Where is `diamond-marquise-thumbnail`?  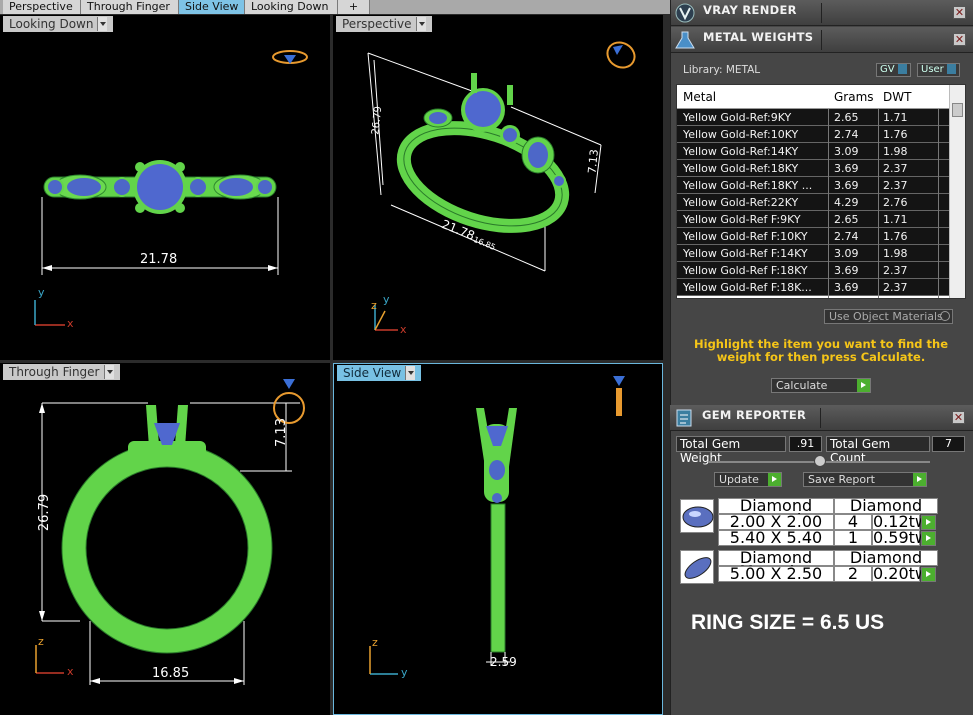
diamond-marquise-thumbnail is located at coordinates (697, 567).